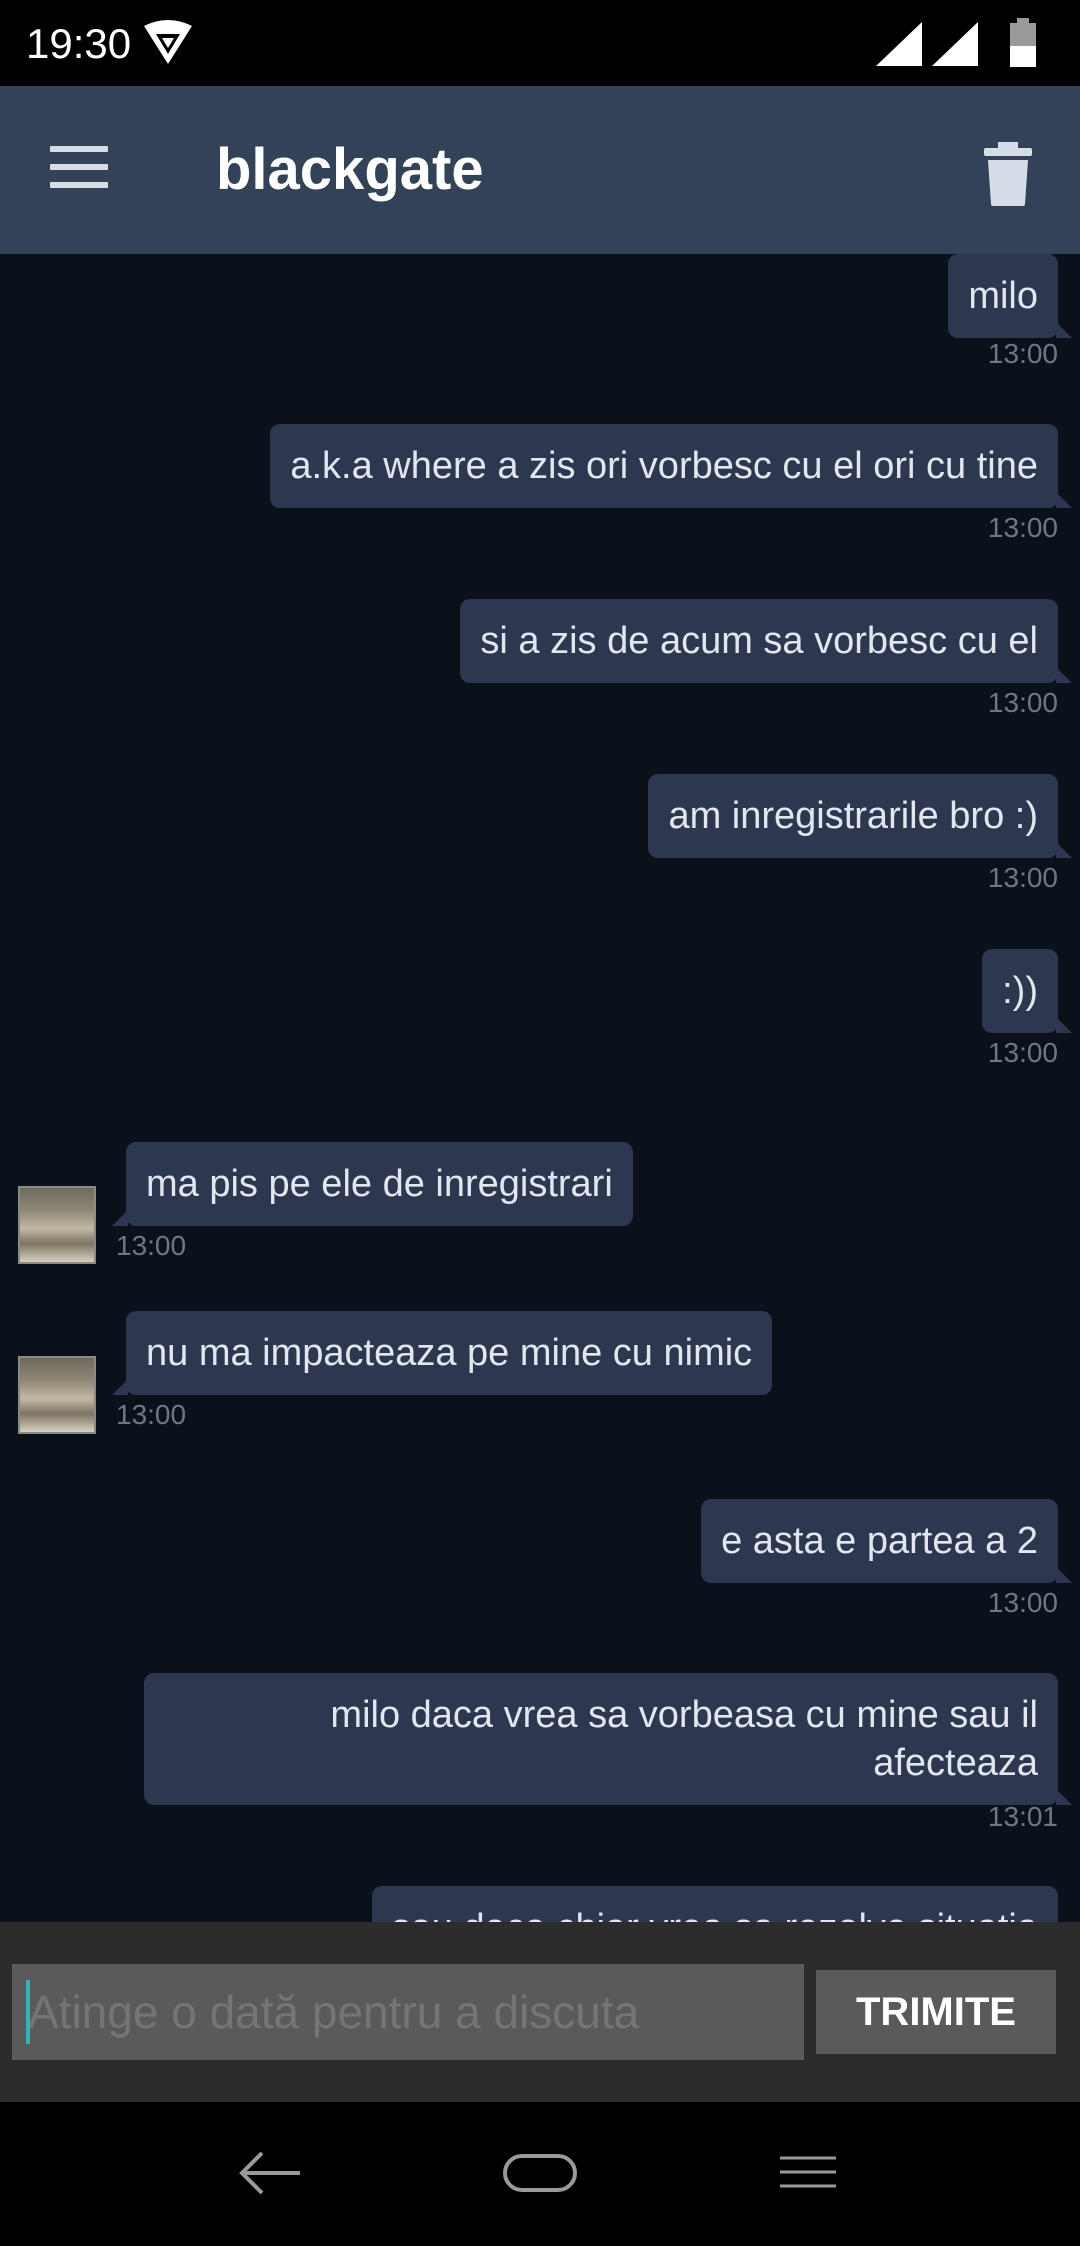  I want to click on navigation-bar, so click(540, 2174).